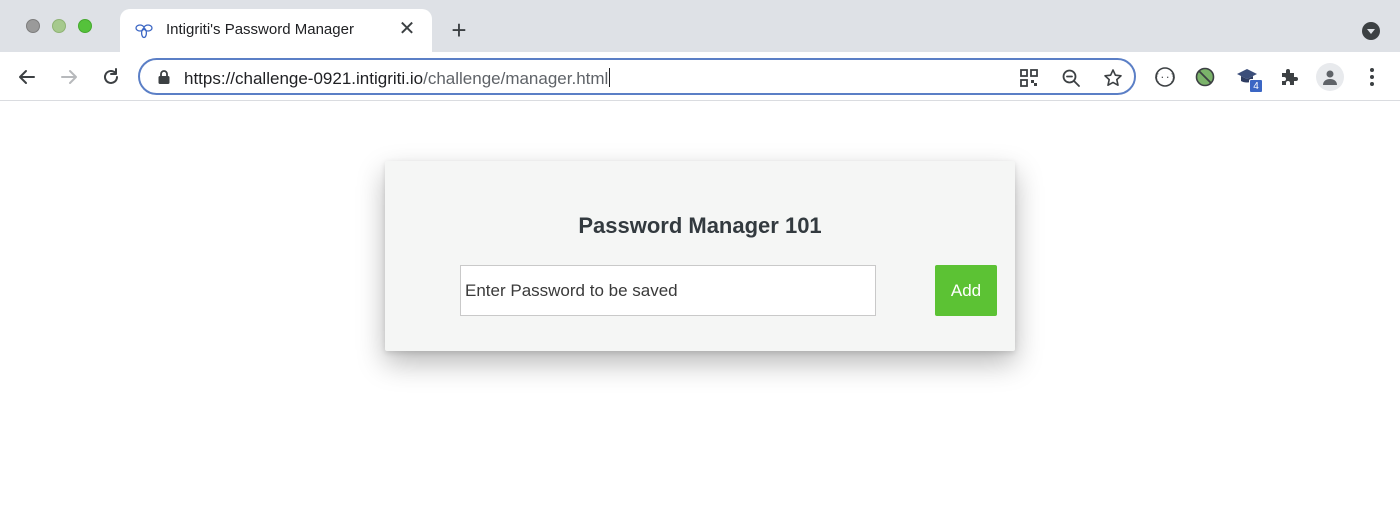 The image size is (1400, 528). What do you see at coordinates (1330, 77) in the screenshot?
I see `profile-avatar-icon` at bounding box center [1330, 77].